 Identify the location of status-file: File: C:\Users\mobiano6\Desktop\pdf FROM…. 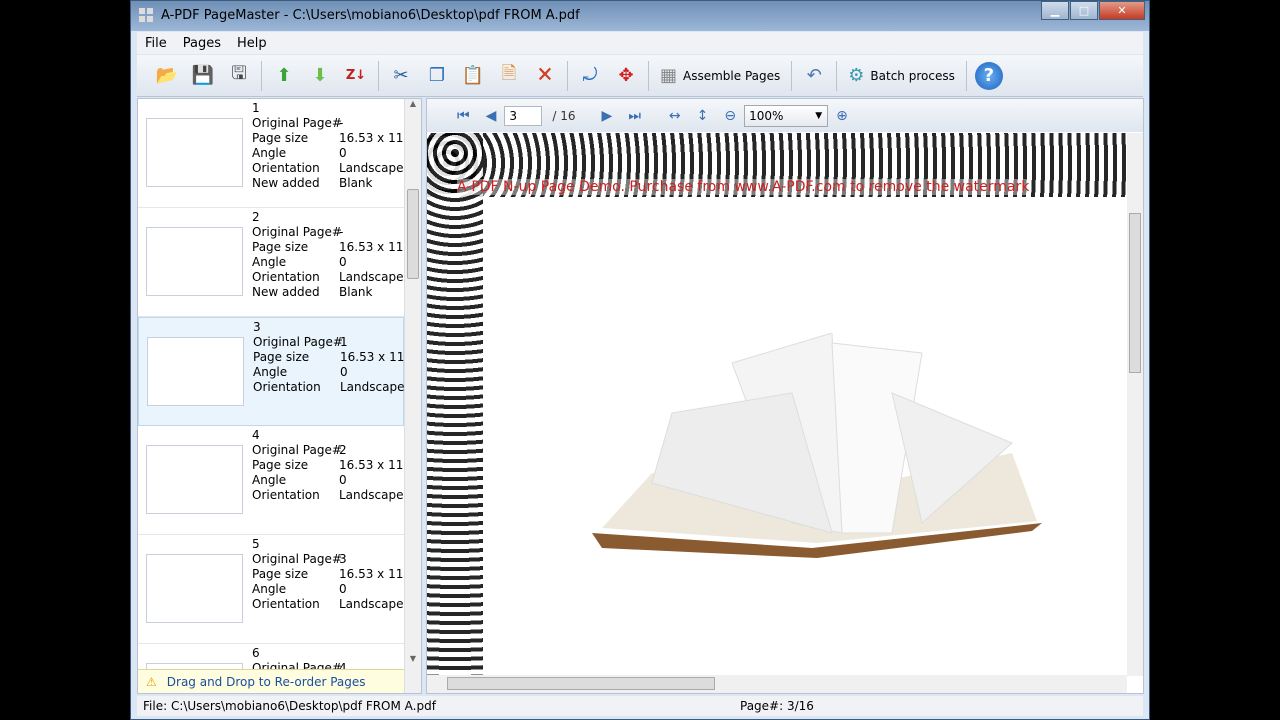
(289, 706).